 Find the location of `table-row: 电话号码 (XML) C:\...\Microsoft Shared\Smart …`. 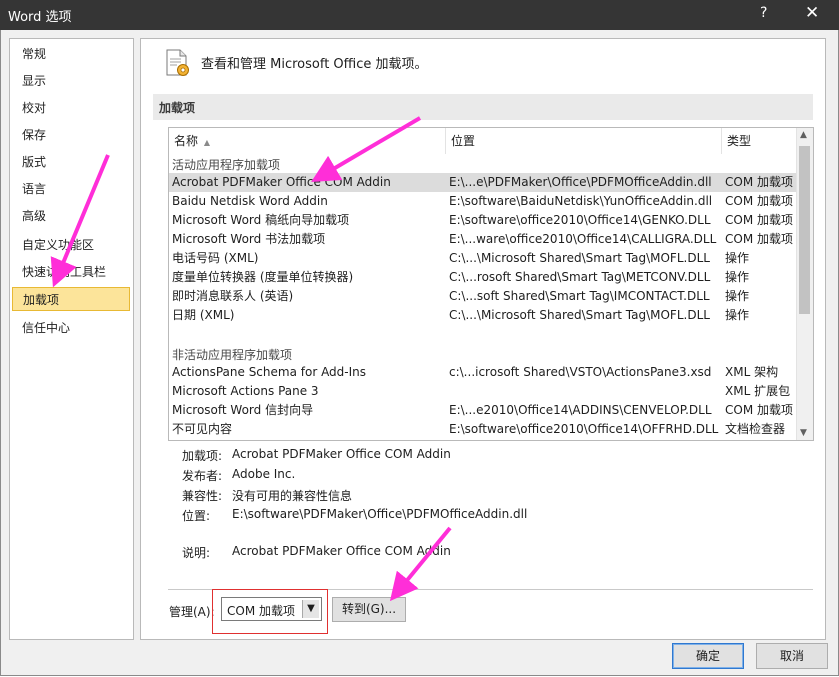

table-row: 电话号码 (XML) C:\...\Microsoft Shared\Smart … is located at coordinates (482, 258).